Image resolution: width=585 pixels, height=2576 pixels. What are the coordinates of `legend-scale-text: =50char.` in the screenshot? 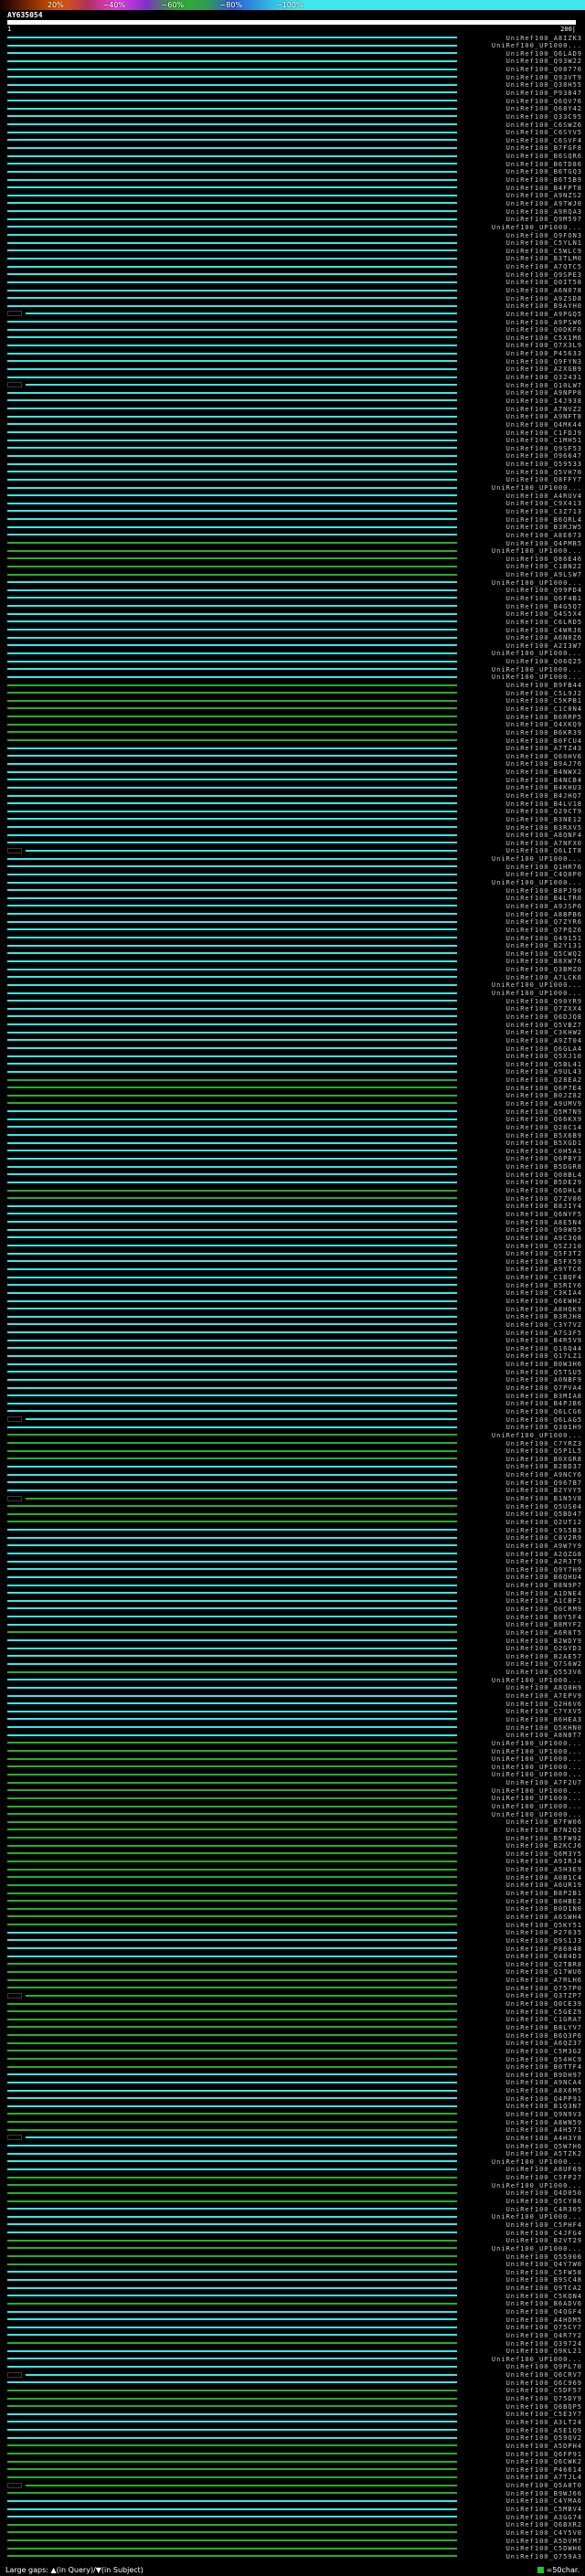 It's located at (563, 2569).